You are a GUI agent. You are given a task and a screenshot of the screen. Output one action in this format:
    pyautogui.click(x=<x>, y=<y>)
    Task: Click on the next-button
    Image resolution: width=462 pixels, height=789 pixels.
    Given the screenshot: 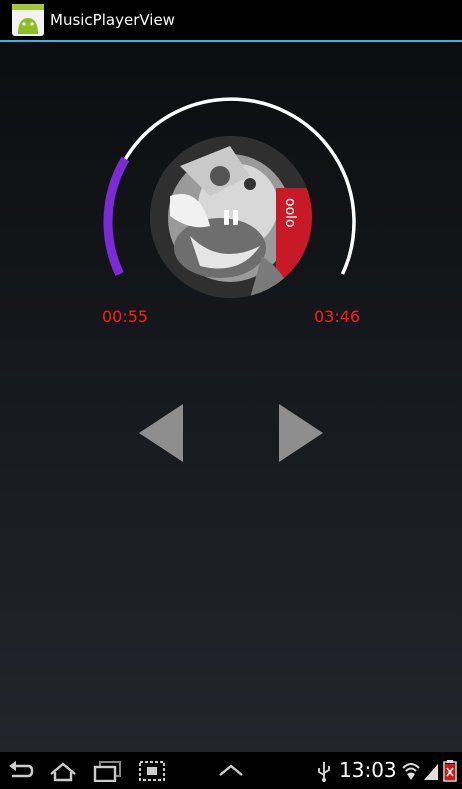 What is the action you would take?
    pyautogui.click(x=300, y=433)
    